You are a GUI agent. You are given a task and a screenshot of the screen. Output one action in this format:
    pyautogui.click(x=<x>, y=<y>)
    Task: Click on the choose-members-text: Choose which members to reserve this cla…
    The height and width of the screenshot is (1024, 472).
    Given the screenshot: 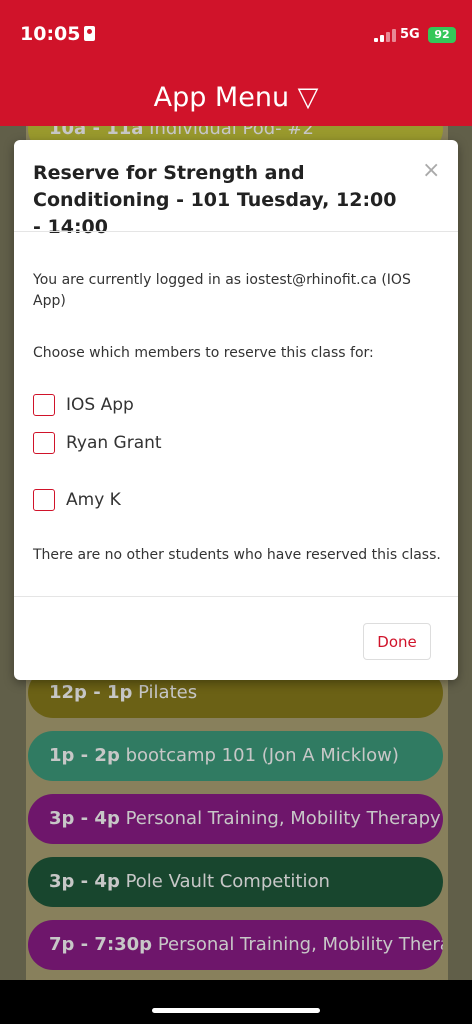 What is the action you would take?
    pyautogui.click(x=203, y=353)
    